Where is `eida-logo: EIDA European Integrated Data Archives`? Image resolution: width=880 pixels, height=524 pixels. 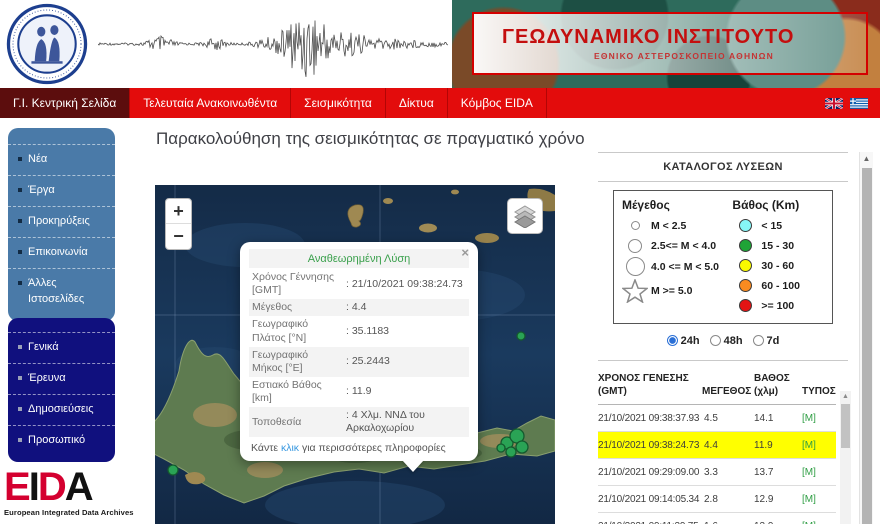 eida-logo: EIDA European Integrated Data Archives is located at coordinates (69, 491).